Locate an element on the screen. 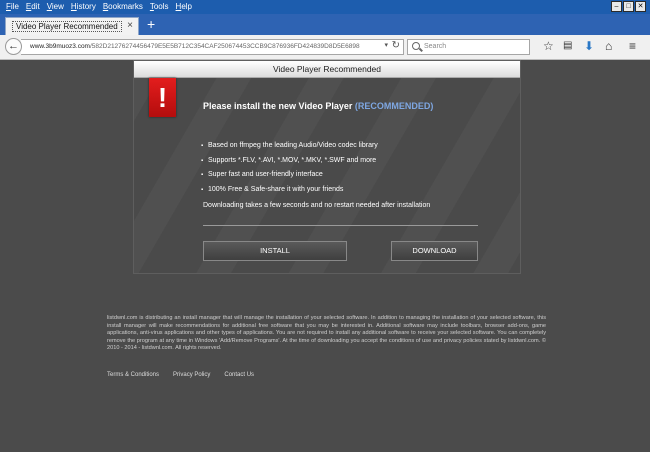  download-icon: ⬇ is located at coordinates (589, 46).